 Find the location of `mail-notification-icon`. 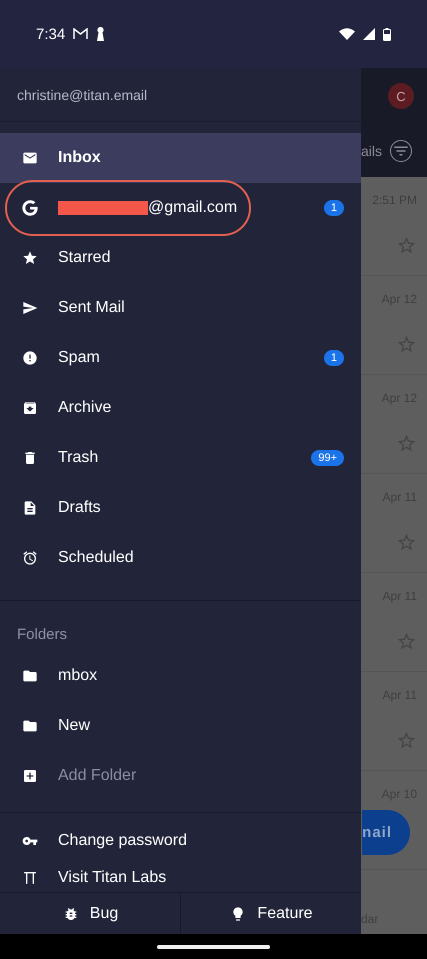

mail-notification-icon is located at coordinates (80, 34).